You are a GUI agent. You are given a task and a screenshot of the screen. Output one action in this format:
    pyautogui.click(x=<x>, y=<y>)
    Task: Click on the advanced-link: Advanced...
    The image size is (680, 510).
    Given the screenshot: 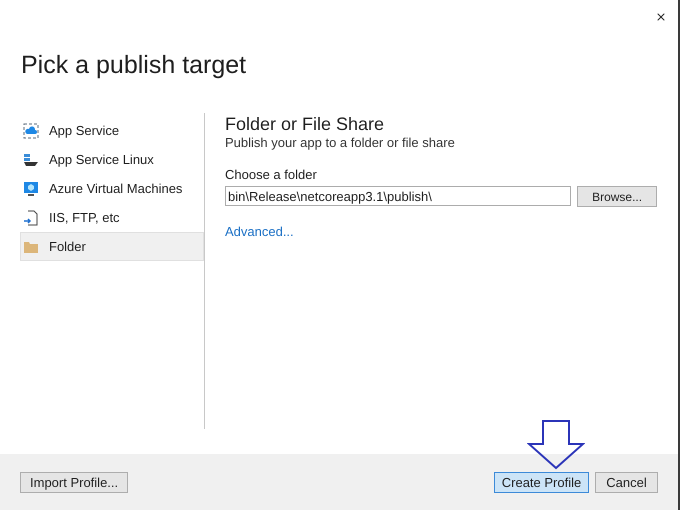 What is the action you would take?
    pyautogui.click(x=259, y=232)
    